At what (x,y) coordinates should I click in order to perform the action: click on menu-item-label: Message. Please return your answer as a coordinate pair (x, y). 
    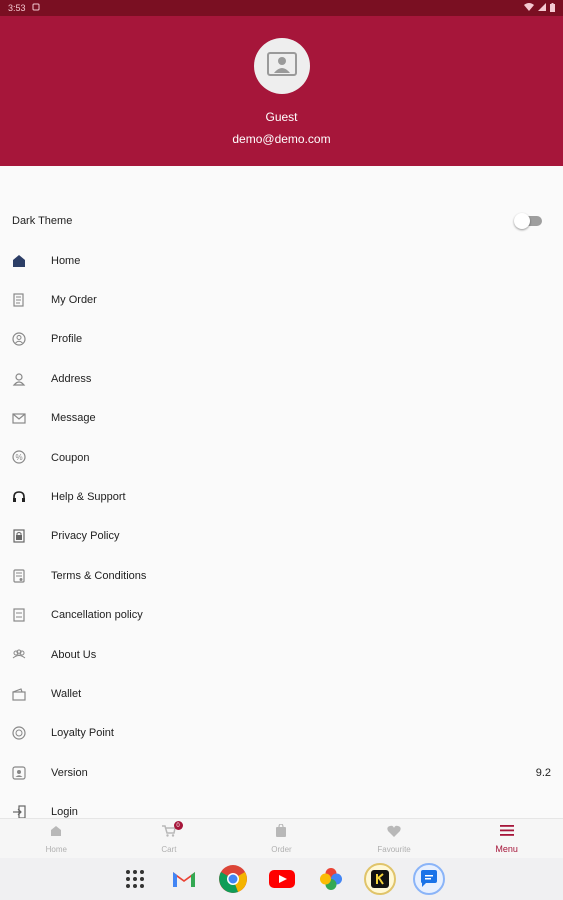
    Looking at the image, I should click on (73, 418).